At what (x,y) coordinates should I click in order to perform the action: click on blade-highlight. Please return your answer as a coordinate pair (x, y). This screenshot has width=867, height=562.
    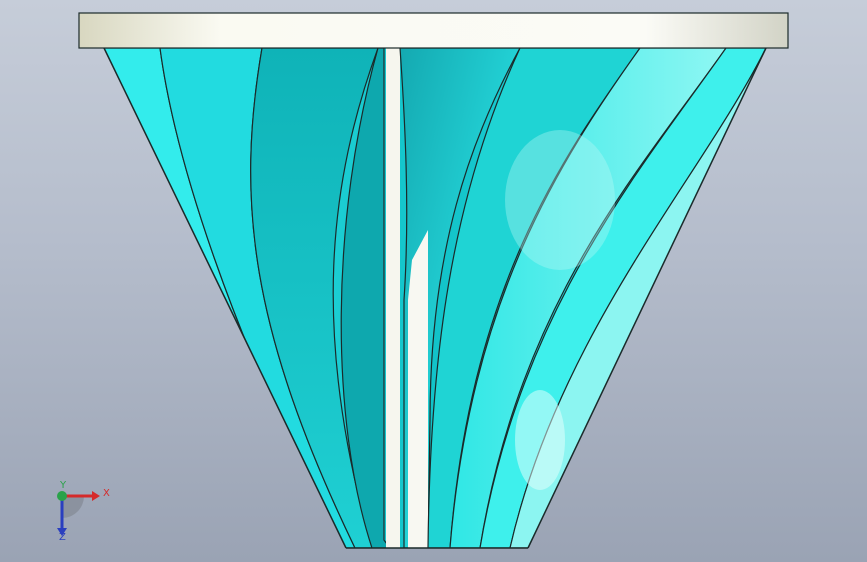
    Looking at the image, I should click on (560, 200).